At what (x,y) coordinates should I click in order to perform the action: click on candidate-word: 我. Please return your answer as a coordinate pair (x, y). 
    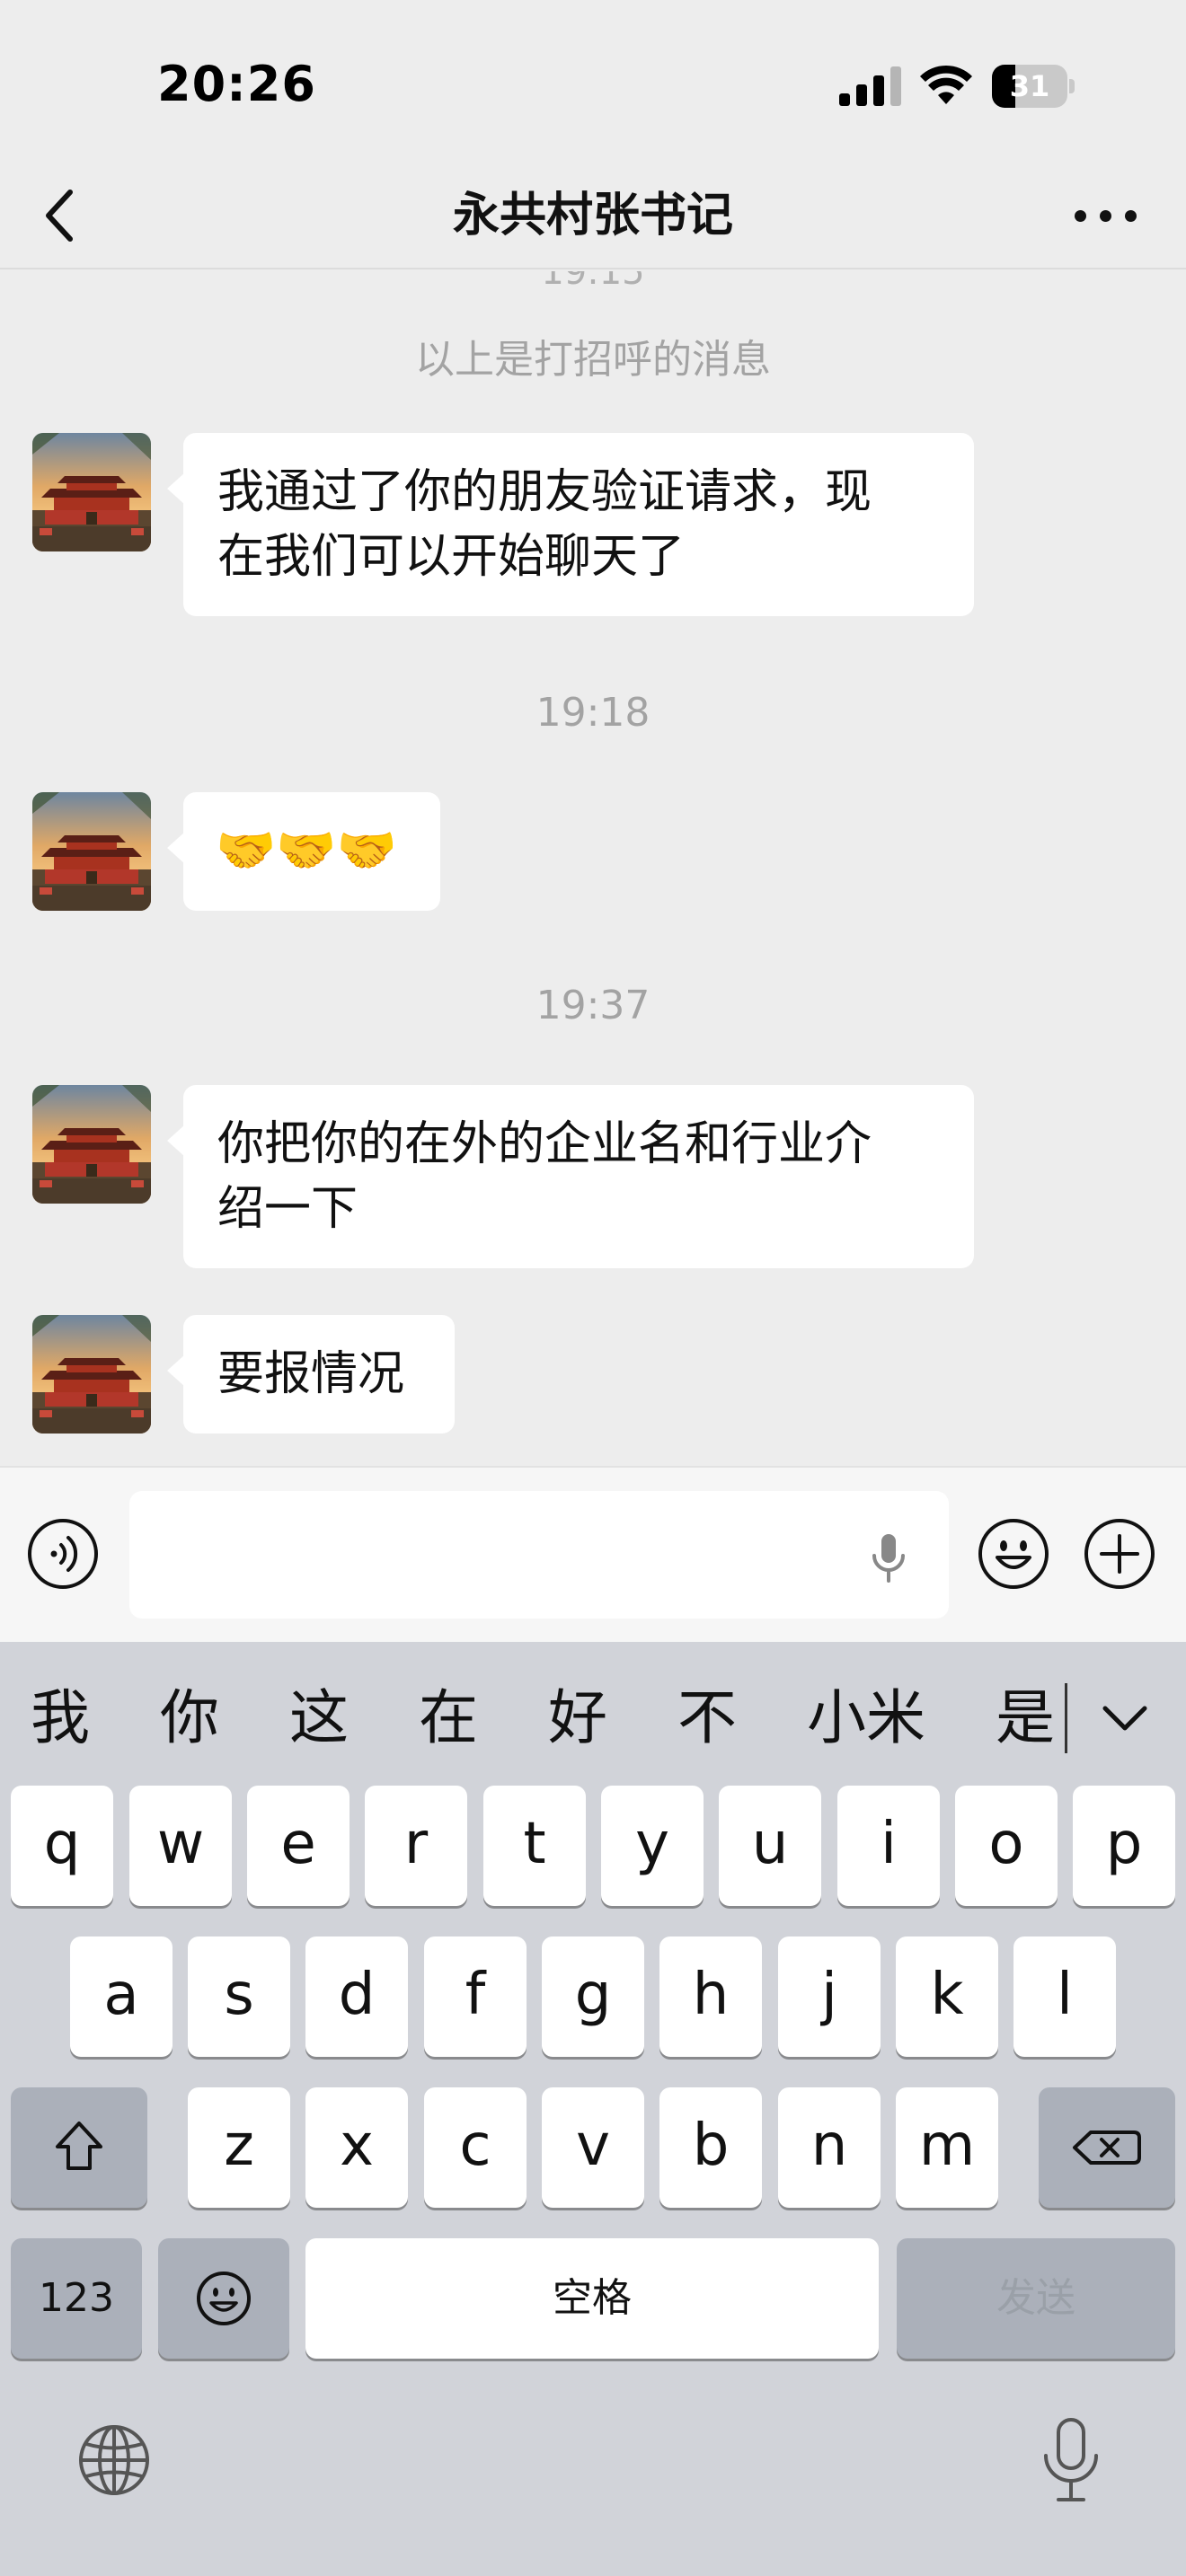
    Looking at the image, I should click on (60, 1718).